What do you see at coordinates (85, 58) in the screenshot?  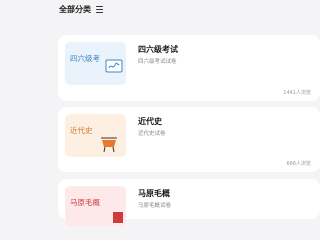 I see `thumbnail-label: 四六级考` at bounding box center [85, 58].